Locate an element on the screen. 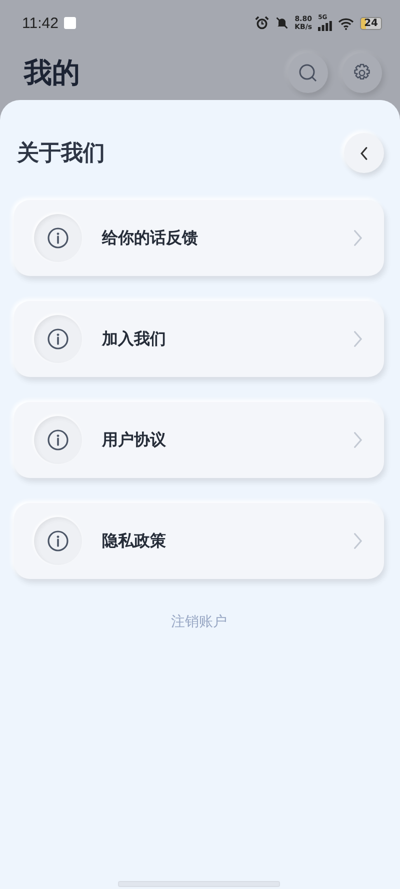 Image resolution: width=400 pixels, height=889 pixels. menu-item: 用户协议 is located at coordinates (199, 440).